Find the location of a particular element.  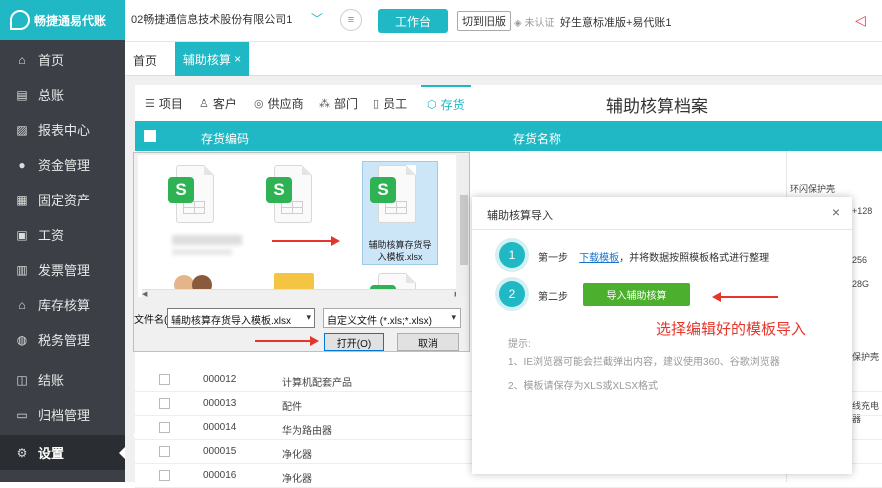

sidebar-item-tax: ◍ 税务管理 is located at coordinates (62, 339).